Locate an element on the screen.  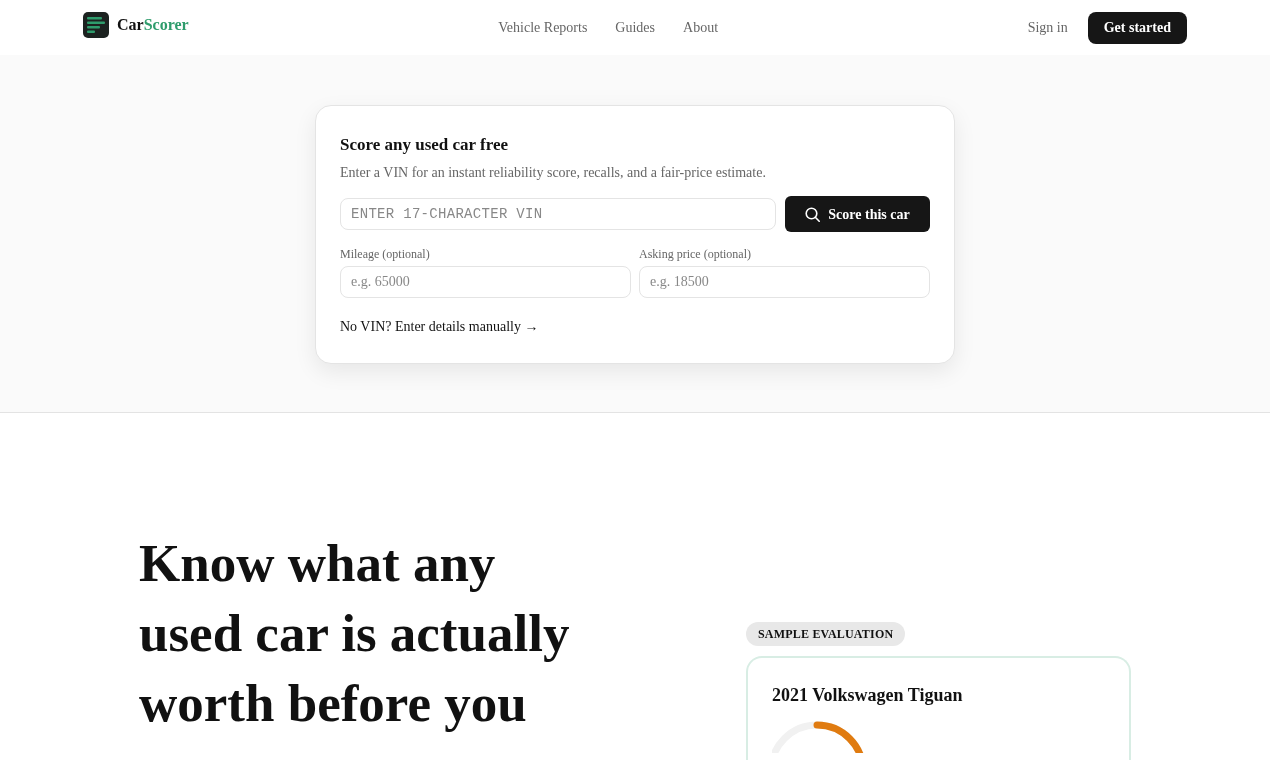
logo-icon is located at coordinates (96, 24).